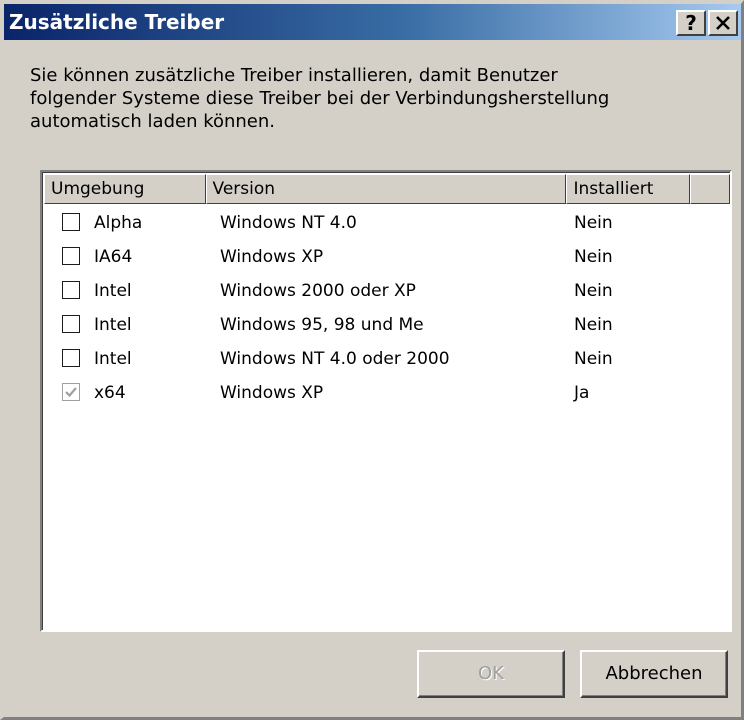 This screenshot has height=720, width=744. I want to click on dialog-title: Zusätzliche Treiber, so click(117, 22).